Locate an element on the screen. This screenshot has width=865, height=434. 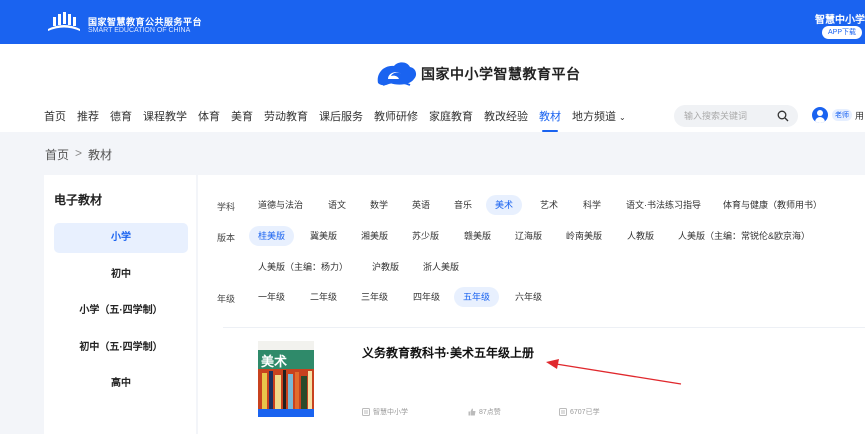
platform-logo-icon is located at coordinates (64, 21).